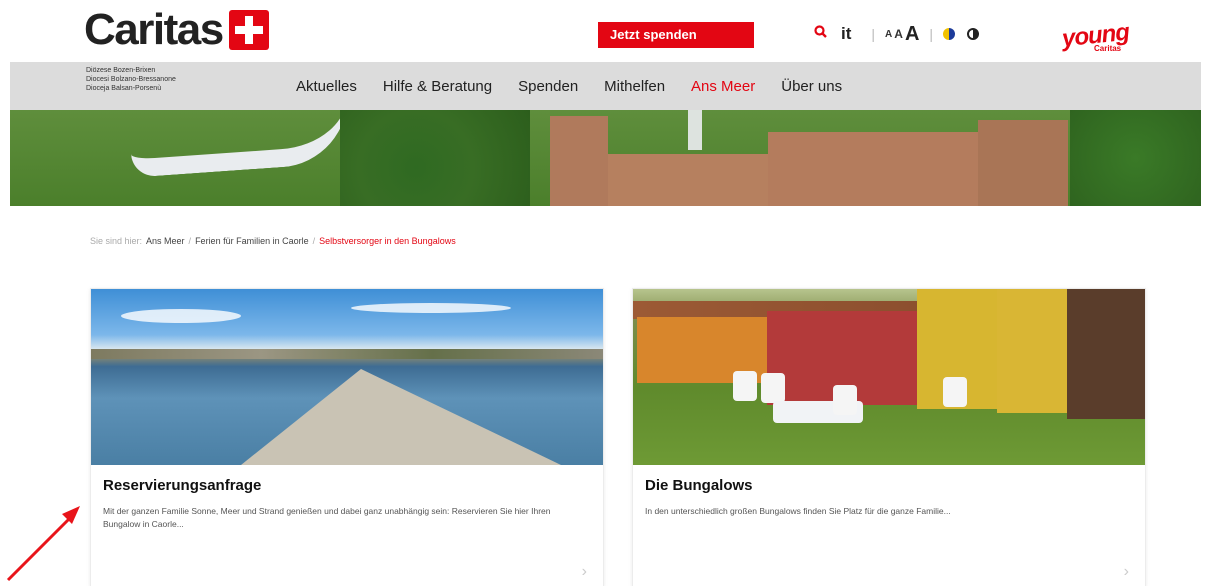  I want to click on nav-item-mithelfen: Mithelfen, so click(634, 86).